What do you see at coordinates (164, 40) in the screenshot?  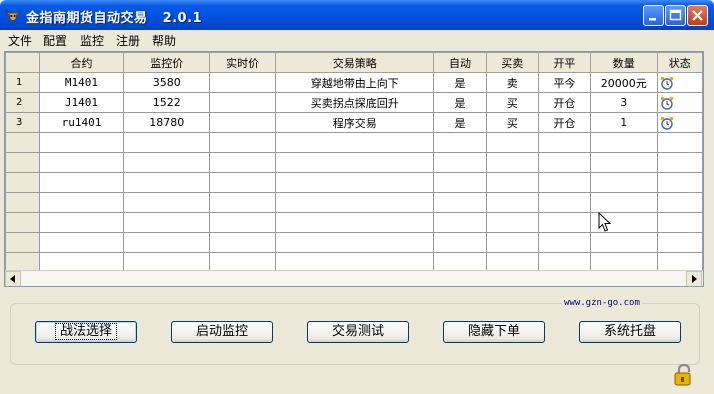 I see `menu-help: 帮助` at bounding box center [164, 40].